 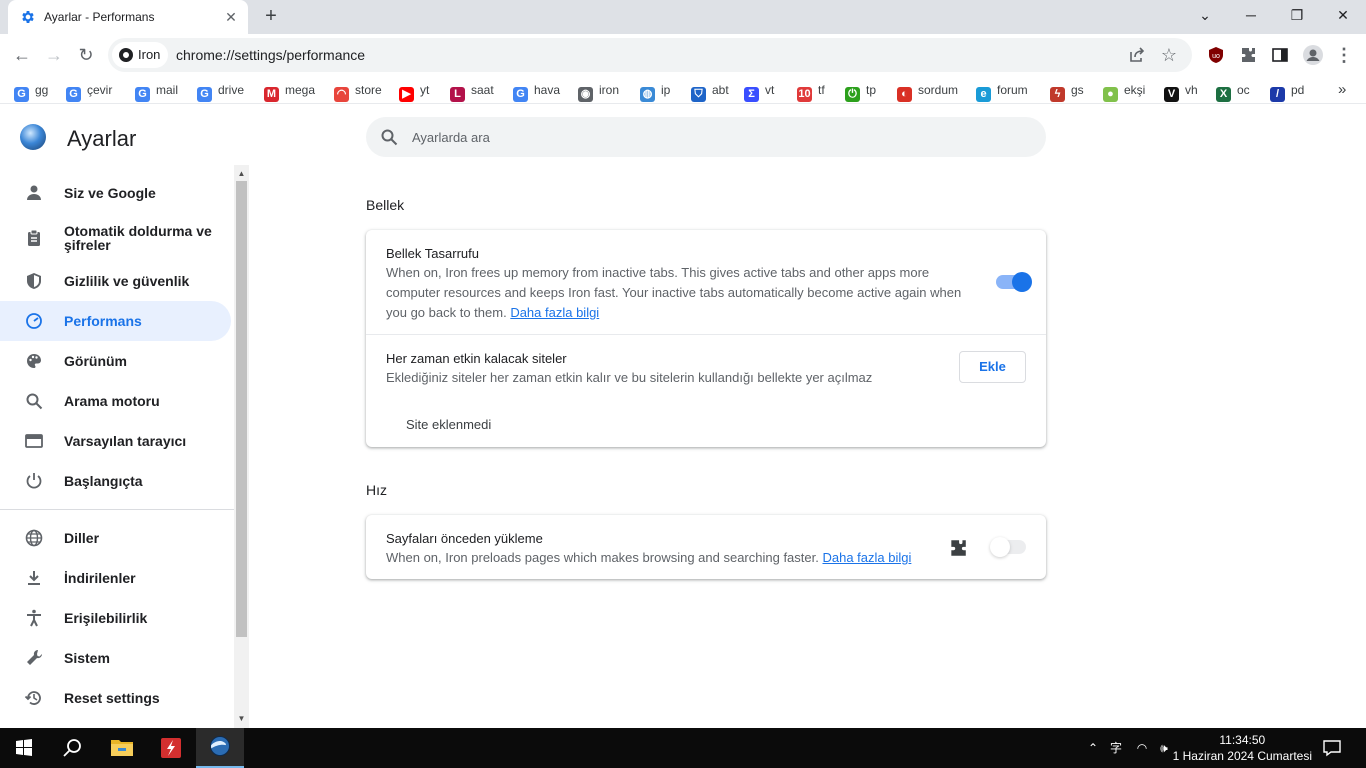 What do you see at coordinates (231, 90) in the screenshot?
I see `bookmark-label: drive` at bounding box center [231, 90].